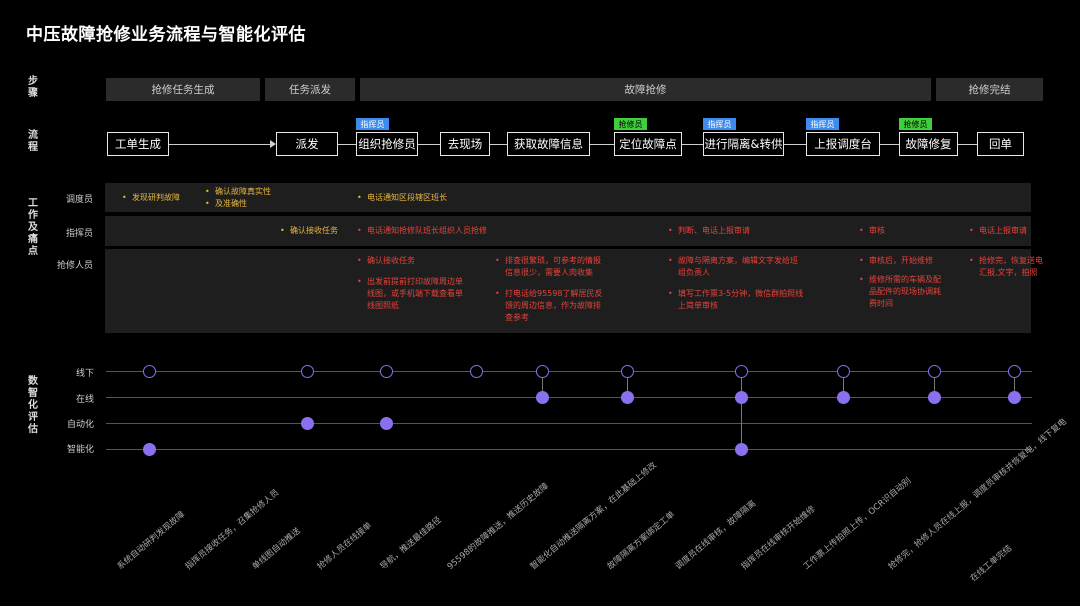 This screenshot has width=1080, height=606. Describe the element at coordinates (569, 371) in the screenshot. I see `level-line-offline` at that location.